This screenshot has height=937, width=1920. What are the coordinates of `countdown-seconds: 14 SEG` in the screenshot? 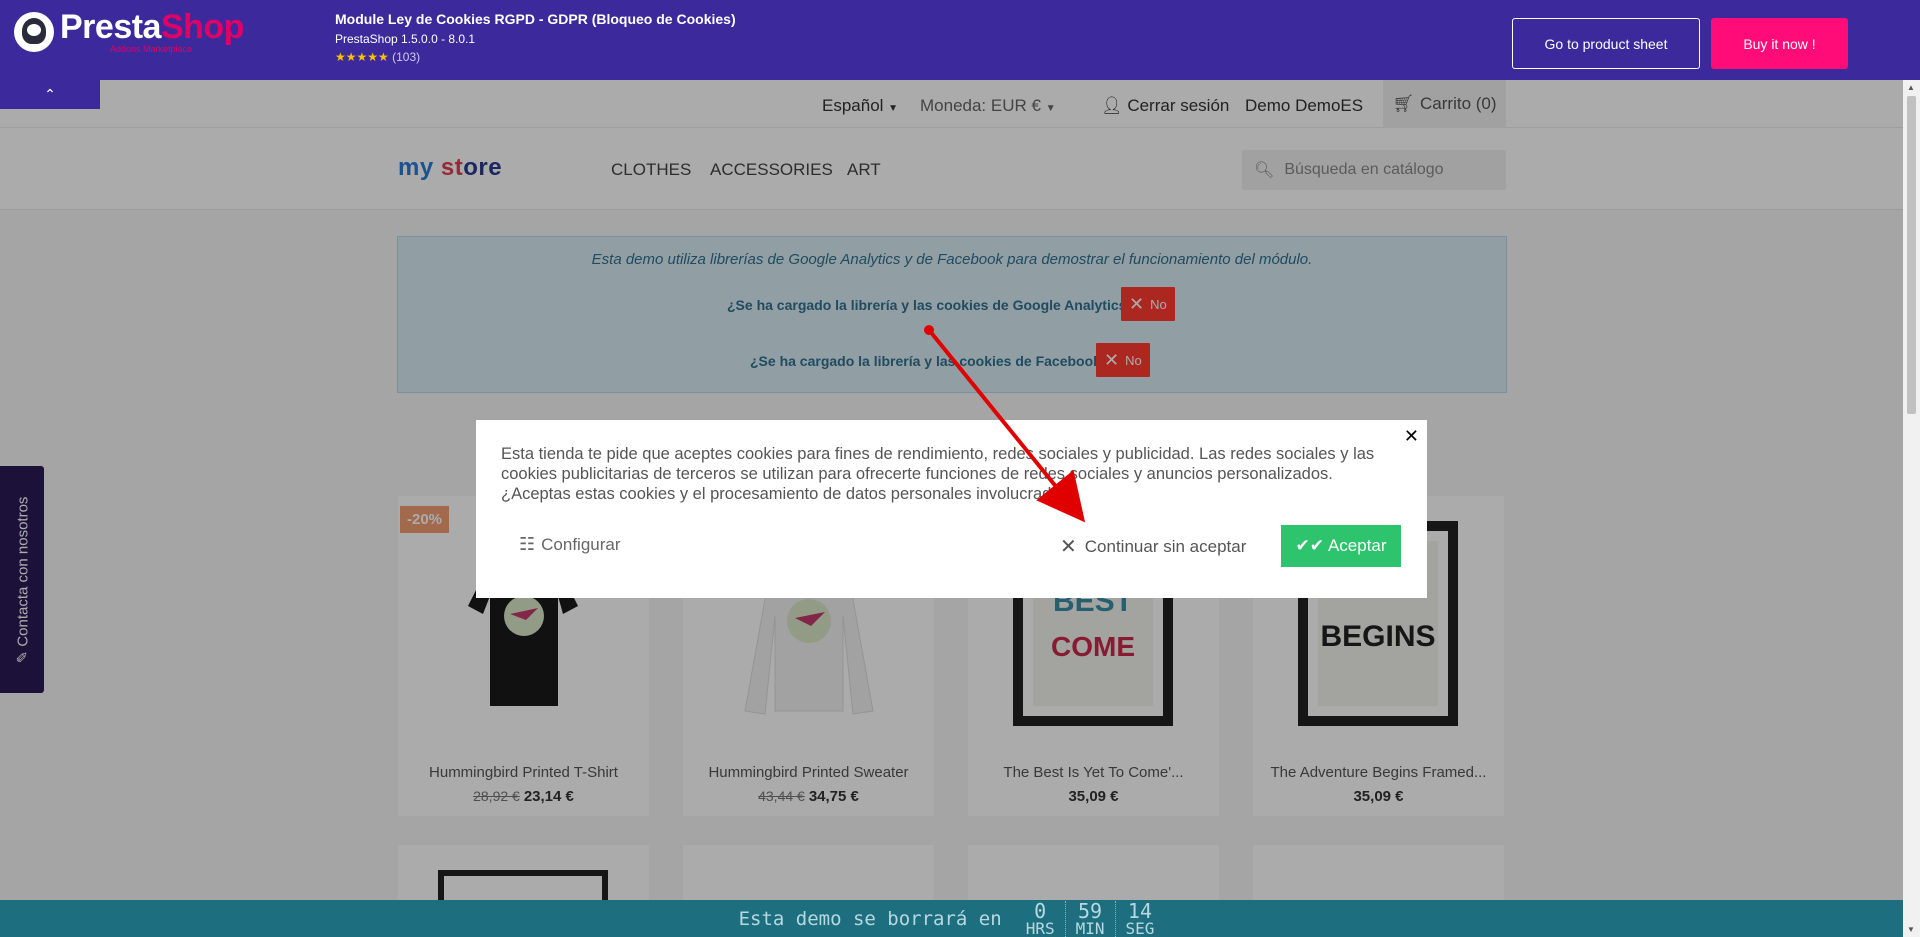 It's located at (1139, 918).